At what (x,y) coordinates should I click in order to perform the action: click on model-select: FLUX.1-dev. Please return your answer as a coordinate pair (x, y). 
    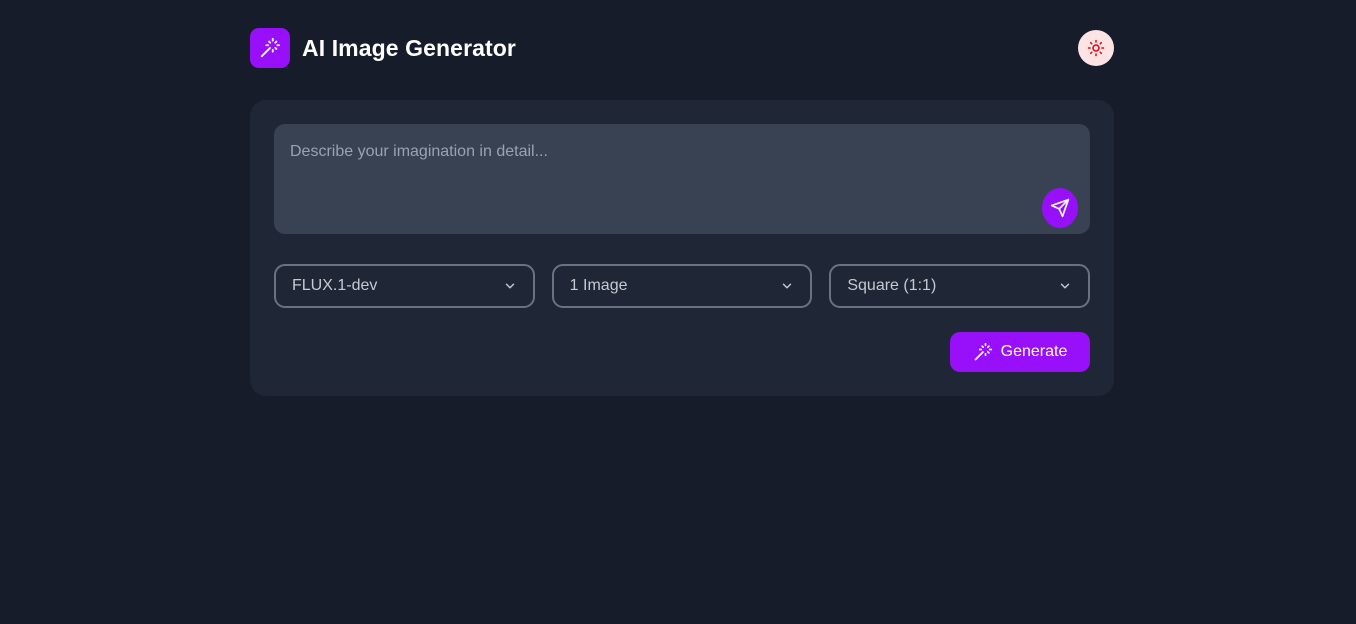
    Looking at the image, I should click on (404, 286).